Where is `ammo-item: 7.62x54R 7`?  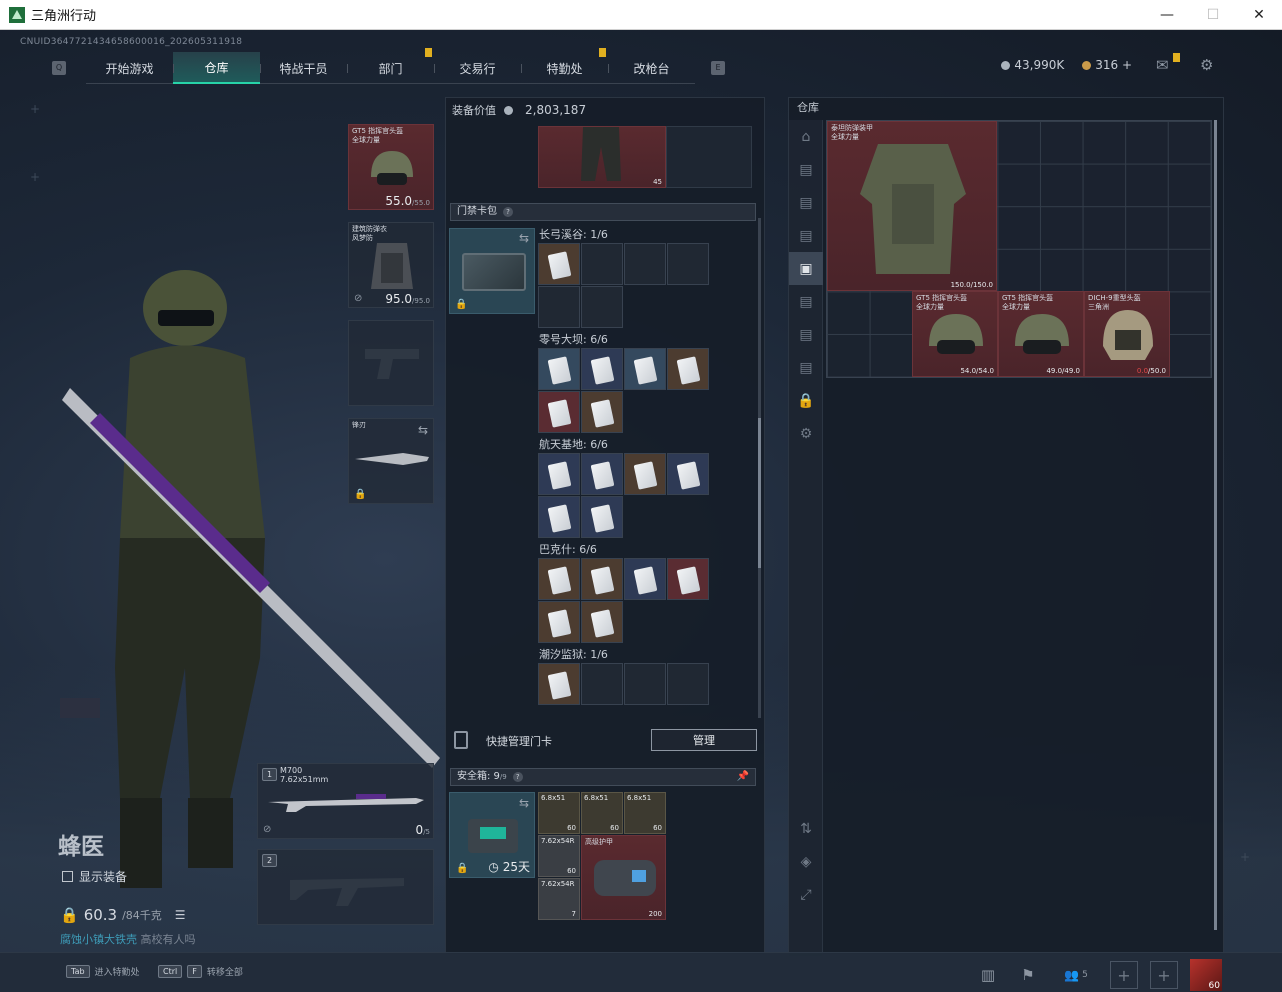
ammo-item: 7.62x54R 7 is located at coordinates (559, 899).